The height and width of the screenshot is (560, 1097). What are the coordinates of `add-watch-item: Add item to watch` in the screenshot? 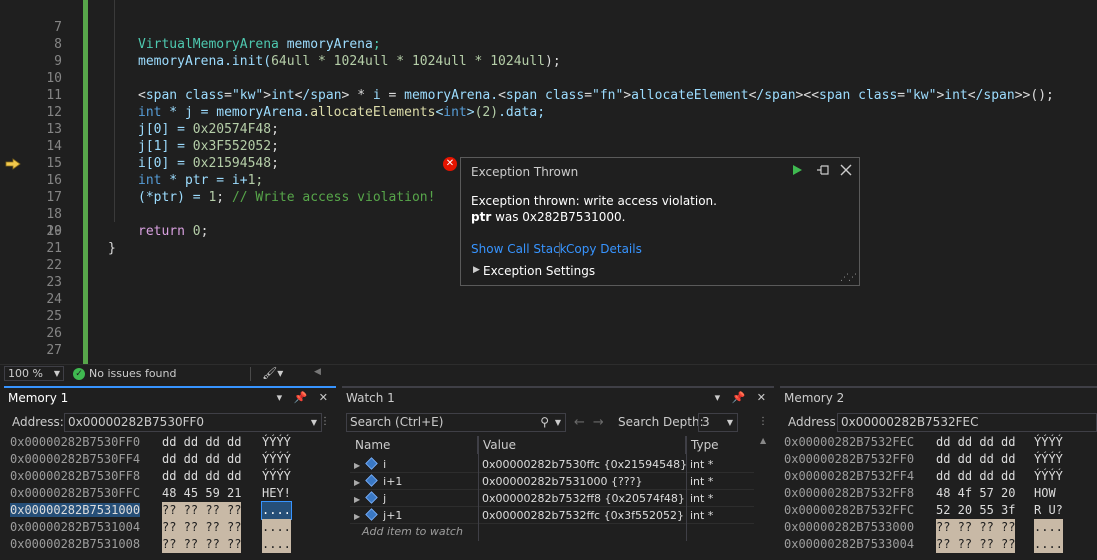 It's located at (412, 531).